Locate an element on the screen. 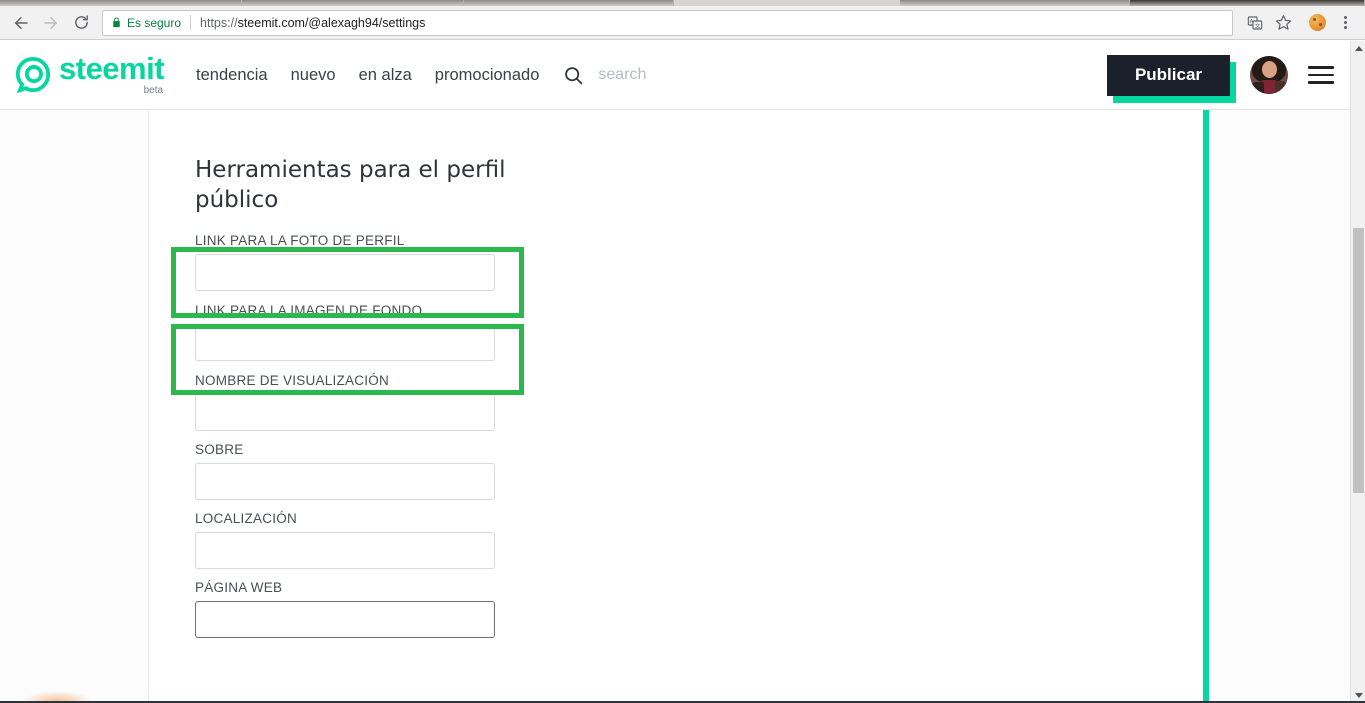  steemit-mark-icon is located at coordinates (33, 77).